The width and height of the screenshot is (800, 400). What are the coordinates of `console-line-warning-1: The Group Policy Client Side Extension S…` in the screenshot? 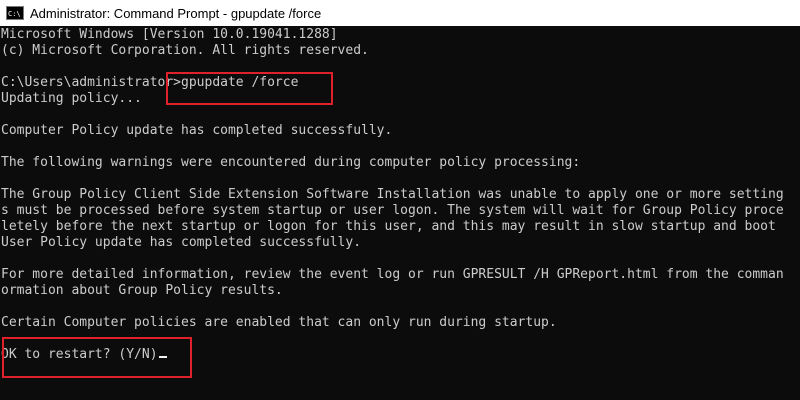 It's located at (392, 194).